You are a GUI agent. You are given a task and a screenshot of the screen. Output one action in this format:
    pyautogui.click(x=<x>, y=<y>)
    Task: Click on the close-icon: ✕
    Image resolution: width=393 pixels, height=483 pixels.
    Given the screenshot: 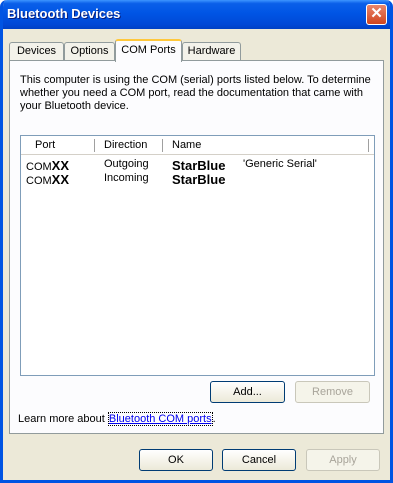 What is the action you would take?
    pyautogui.click(x=376, y=13)
    